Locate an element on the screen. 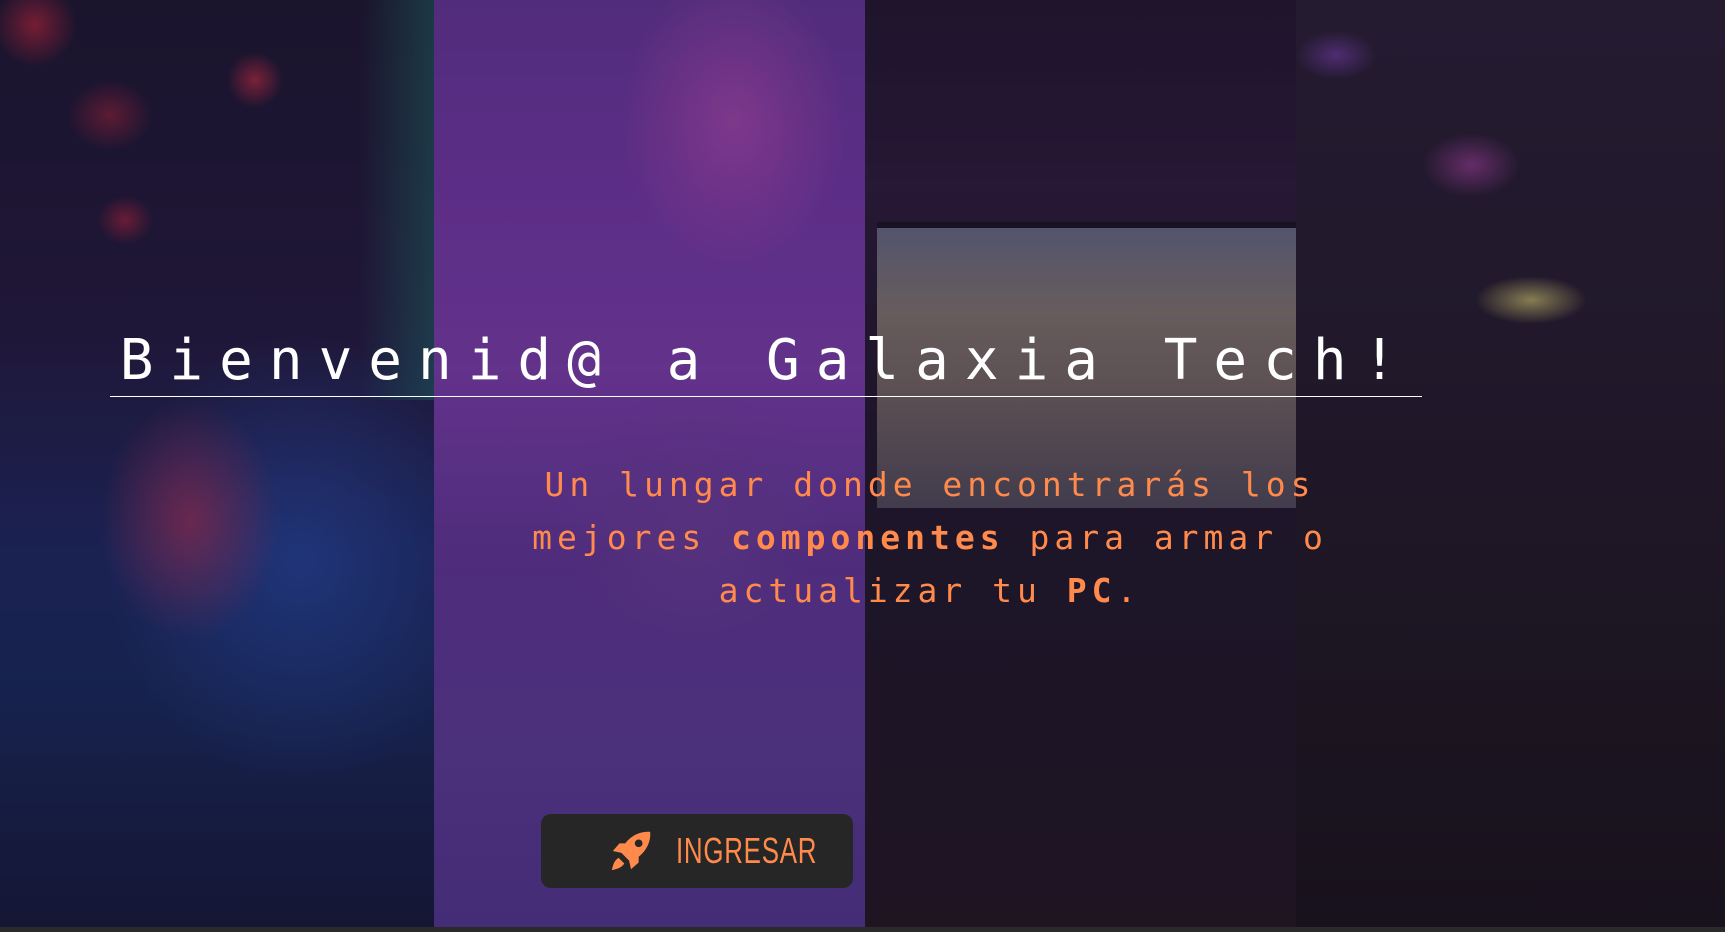 This screenshot has height=932, width=1725. ingresar-button: INGRESAR is located at coordinates (697, 851).